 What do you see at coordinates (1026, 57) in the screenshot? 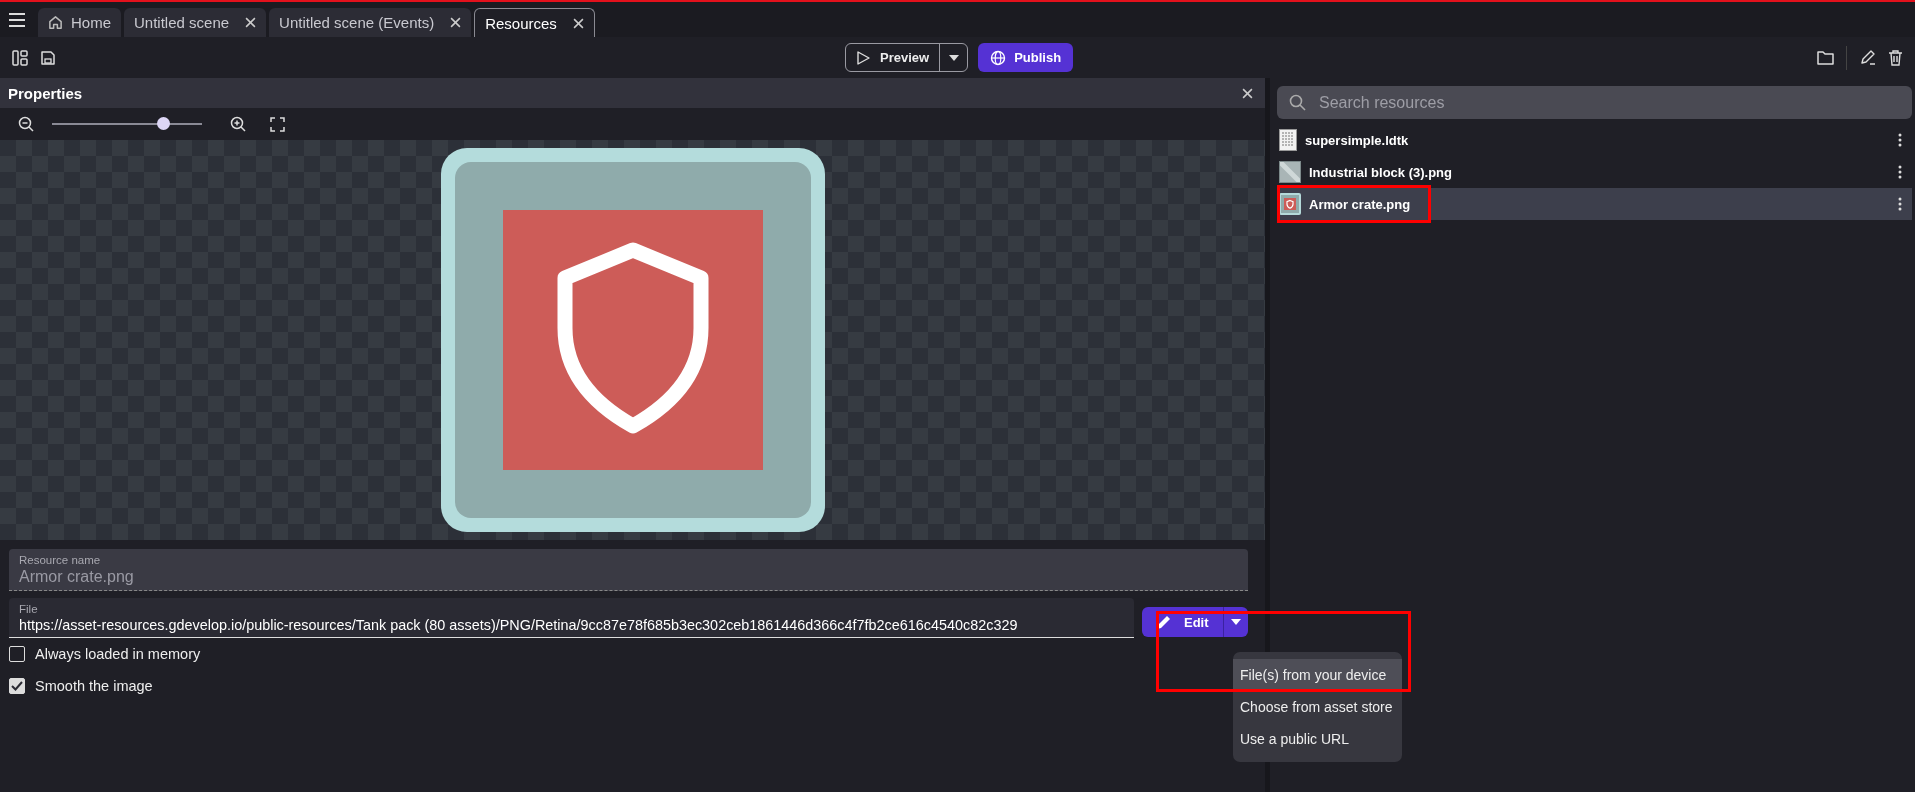
I see `publish-button: Publish` at bounding box center [1026, 57].